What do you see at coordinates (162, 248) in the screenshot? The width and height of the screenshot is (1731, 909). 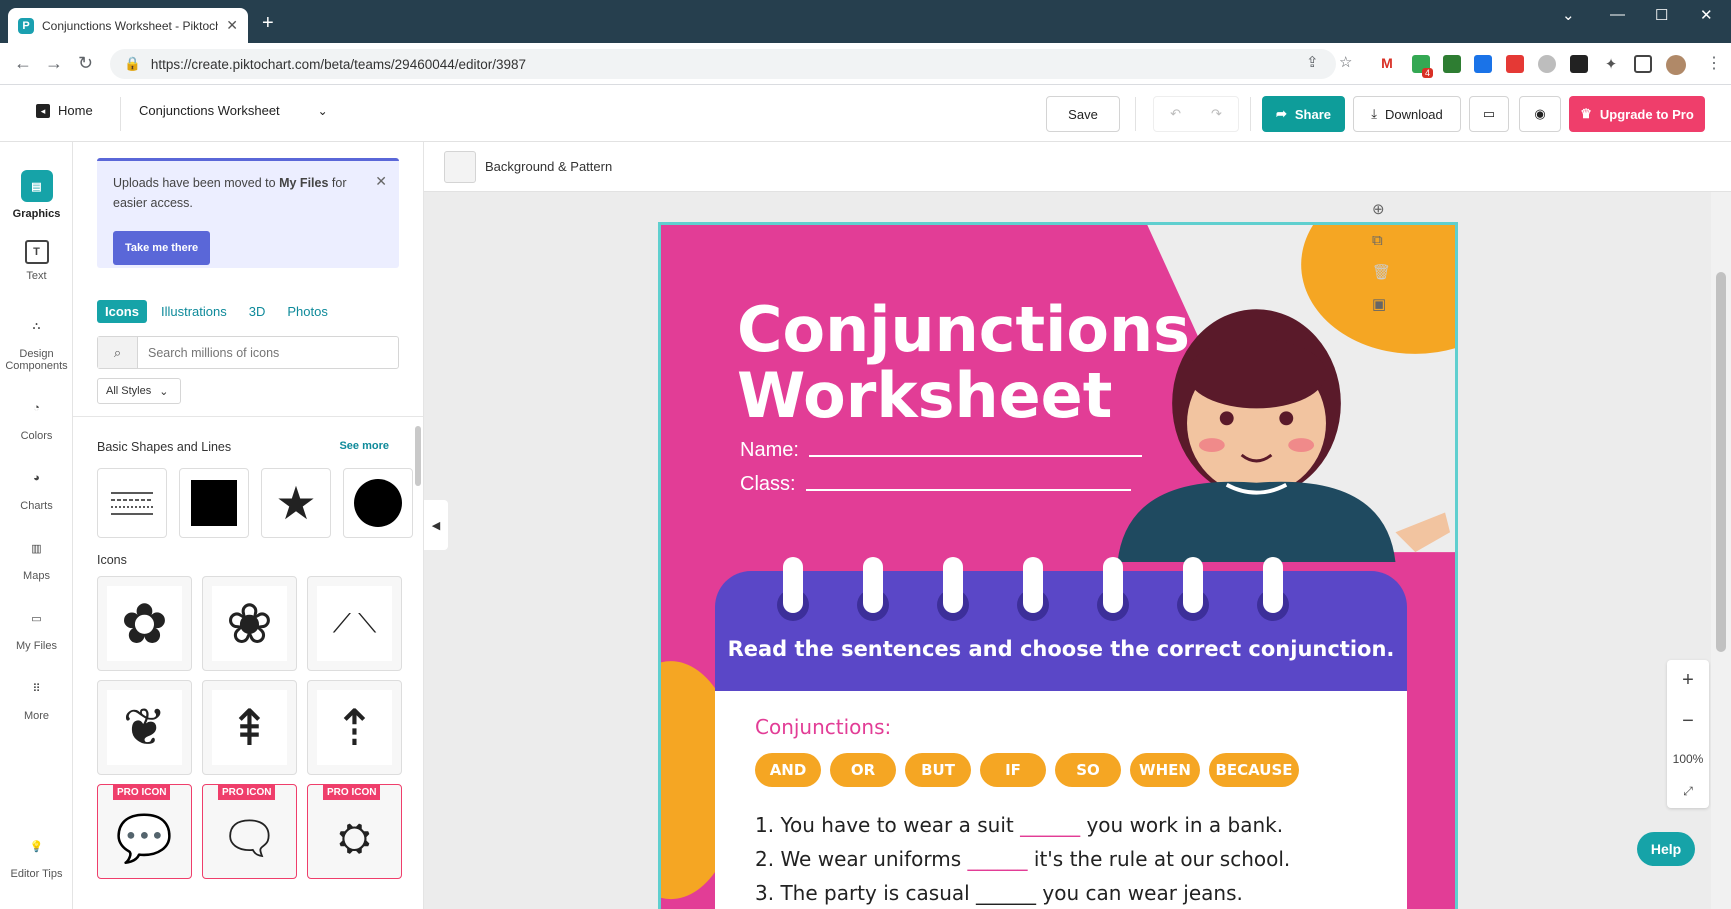 I see `take-me-there-button: Take me there` at bounding box center [162, 248].